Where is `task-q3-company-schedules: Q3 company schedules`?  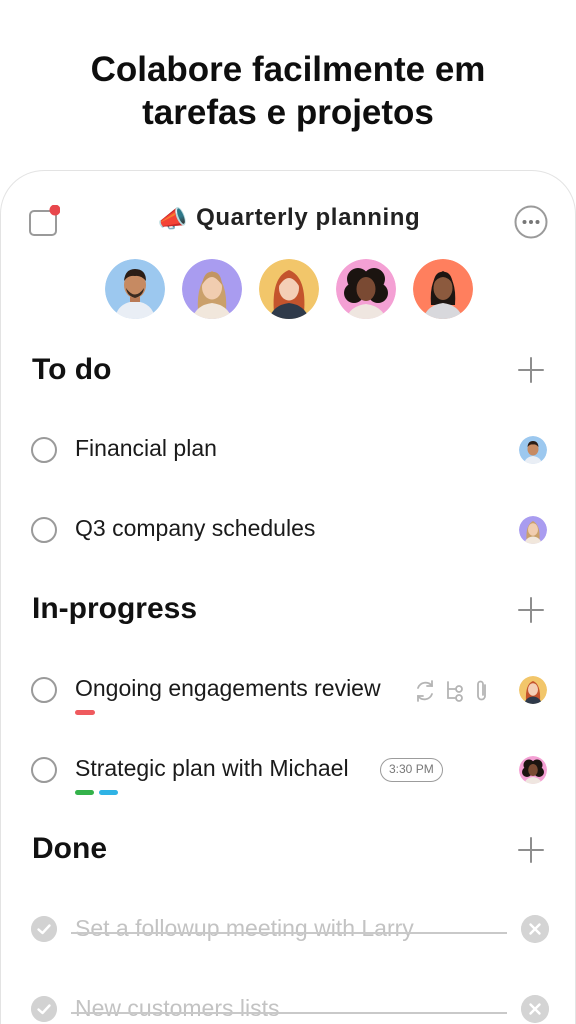
task-q3-company-schedules: Q3 company schedules is located at coordinates (288, 530).